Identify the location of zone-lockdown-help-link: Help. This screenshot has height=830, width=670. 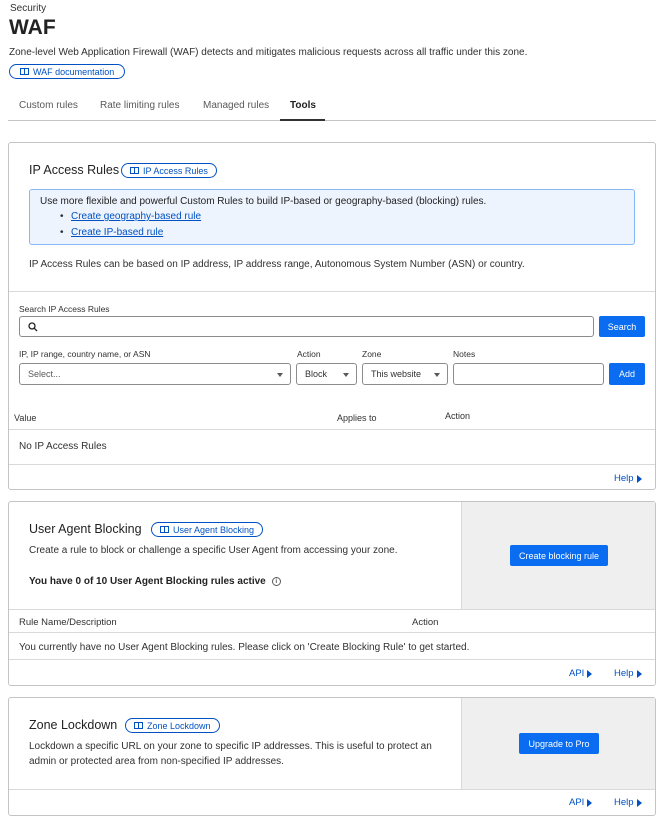
(628, 802).